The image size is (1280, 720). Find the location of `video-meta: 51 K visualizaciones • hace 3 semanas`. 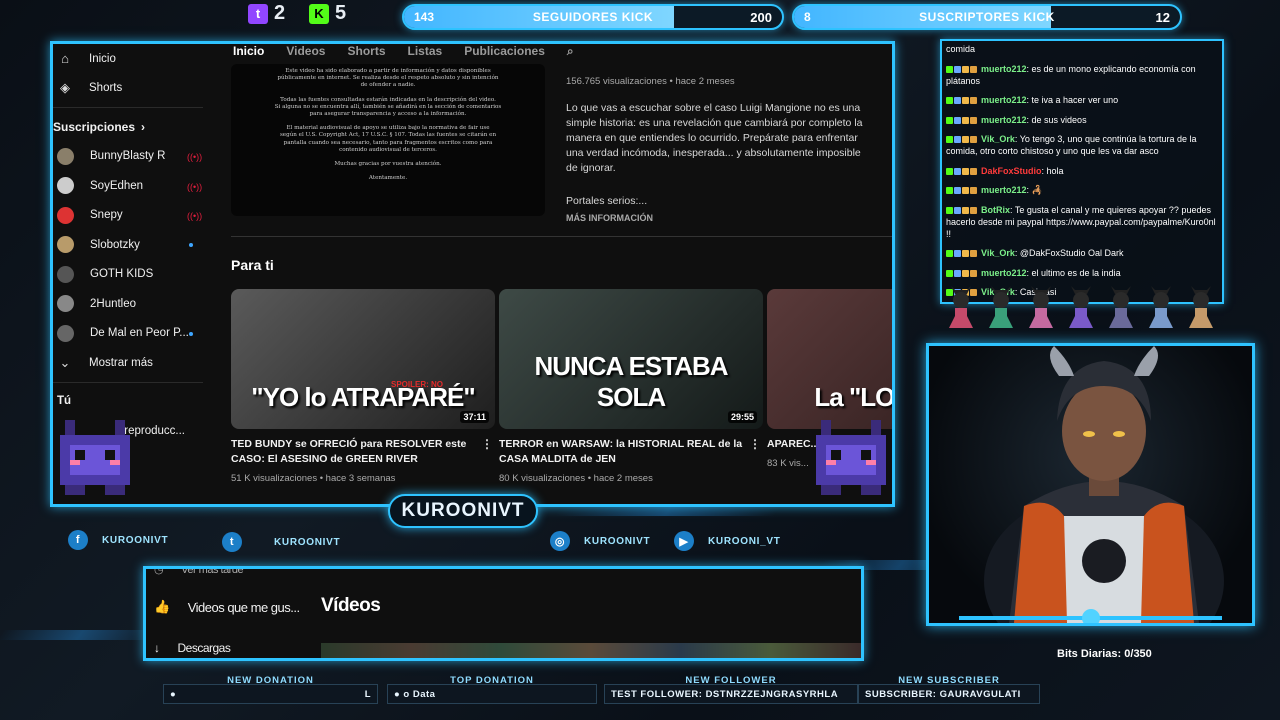

video-meta: 51 K visualizaciones • hace 3 semanas is located at coordinates (313, 478).